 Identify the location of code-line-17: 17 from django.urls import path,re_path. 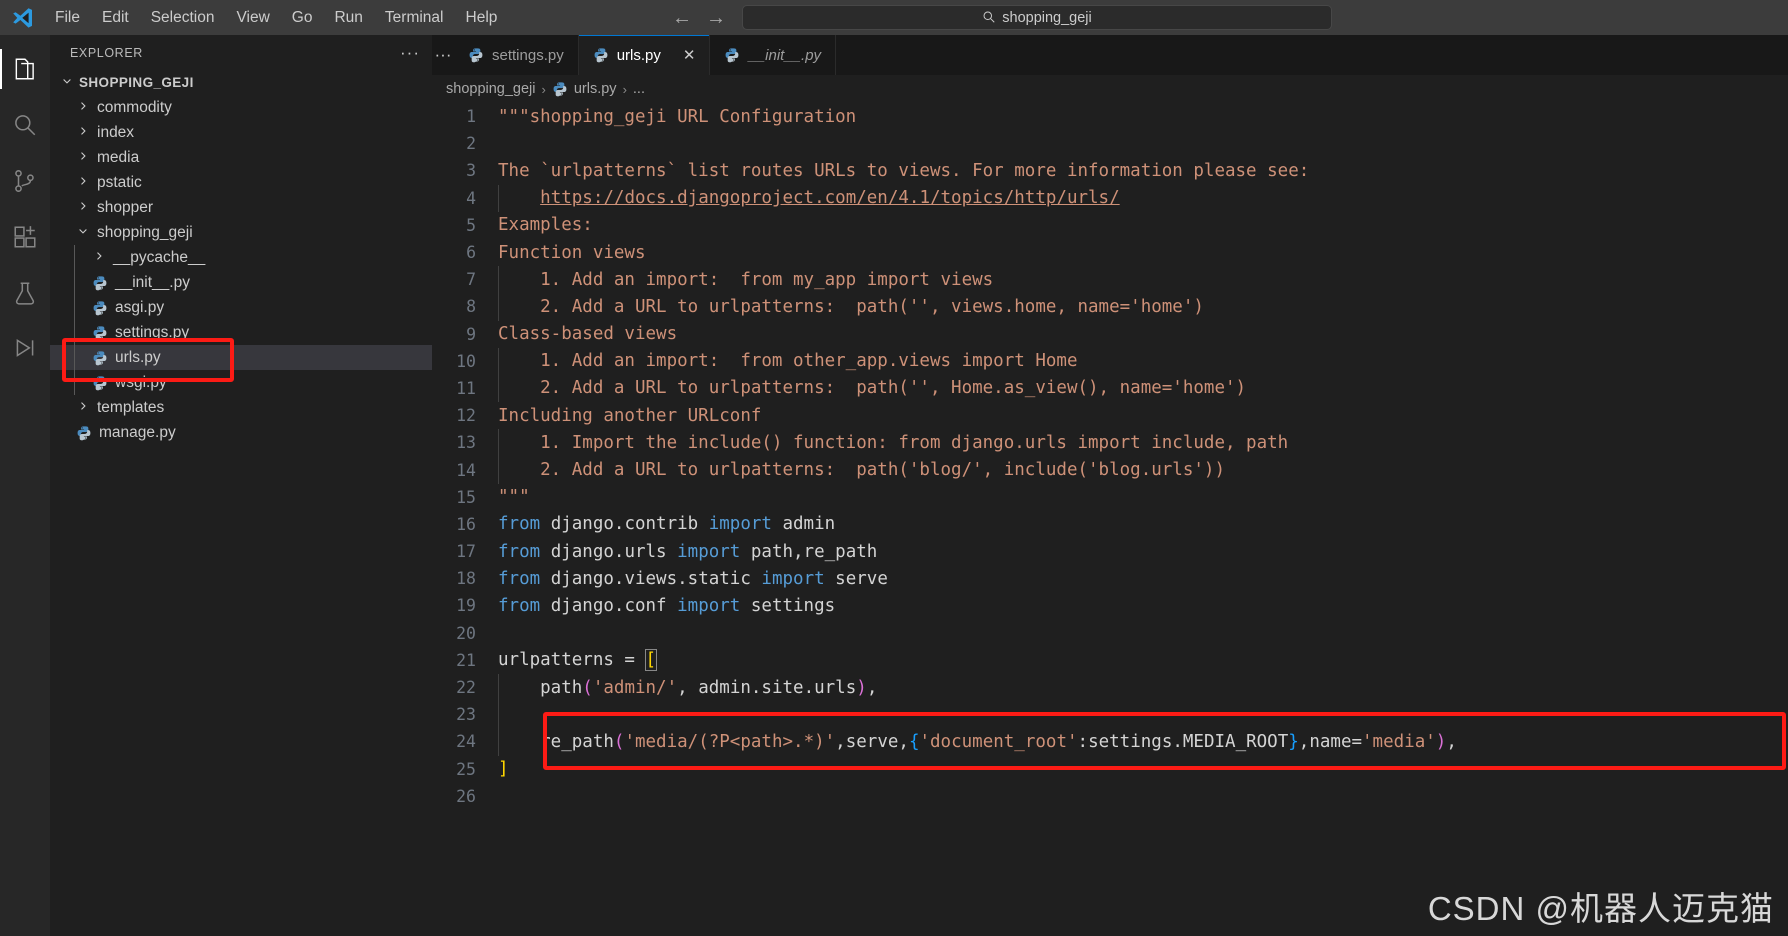
(1110, 551).